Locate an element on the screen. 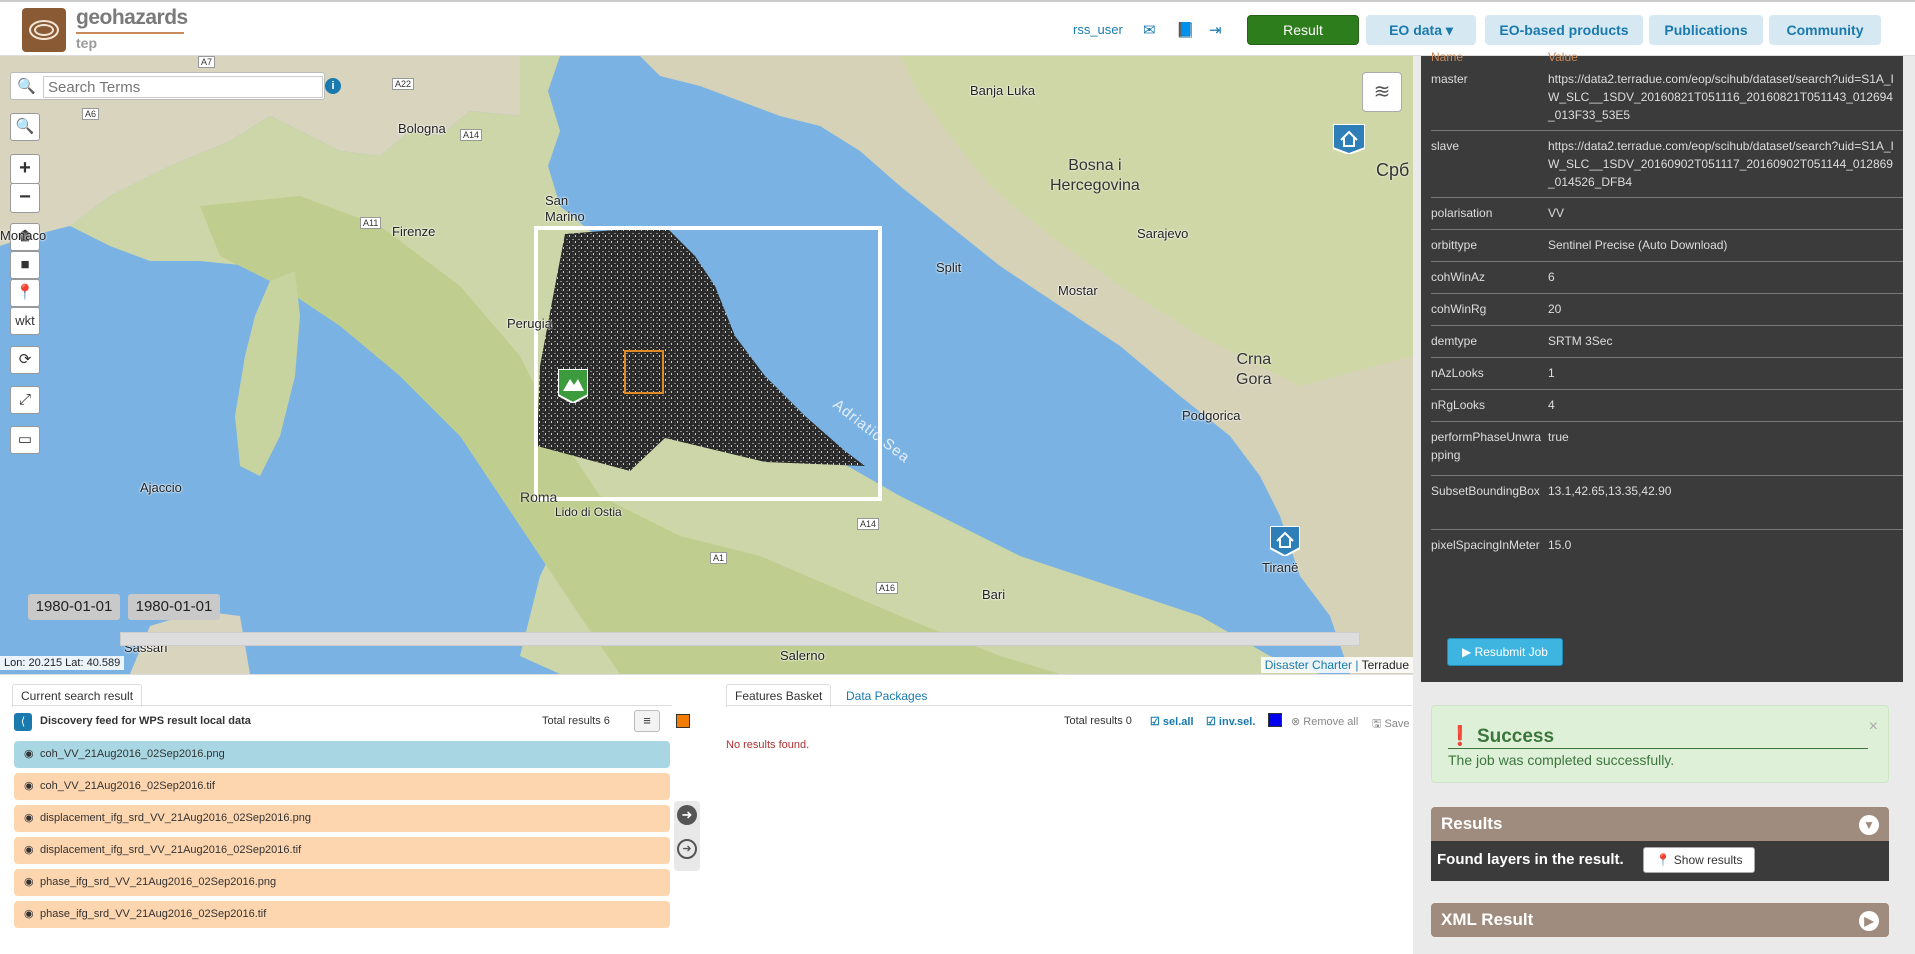 This screenshot has height=954, width=1915. tab-current-search-result: Current search result is located at coordinates (77, 695).